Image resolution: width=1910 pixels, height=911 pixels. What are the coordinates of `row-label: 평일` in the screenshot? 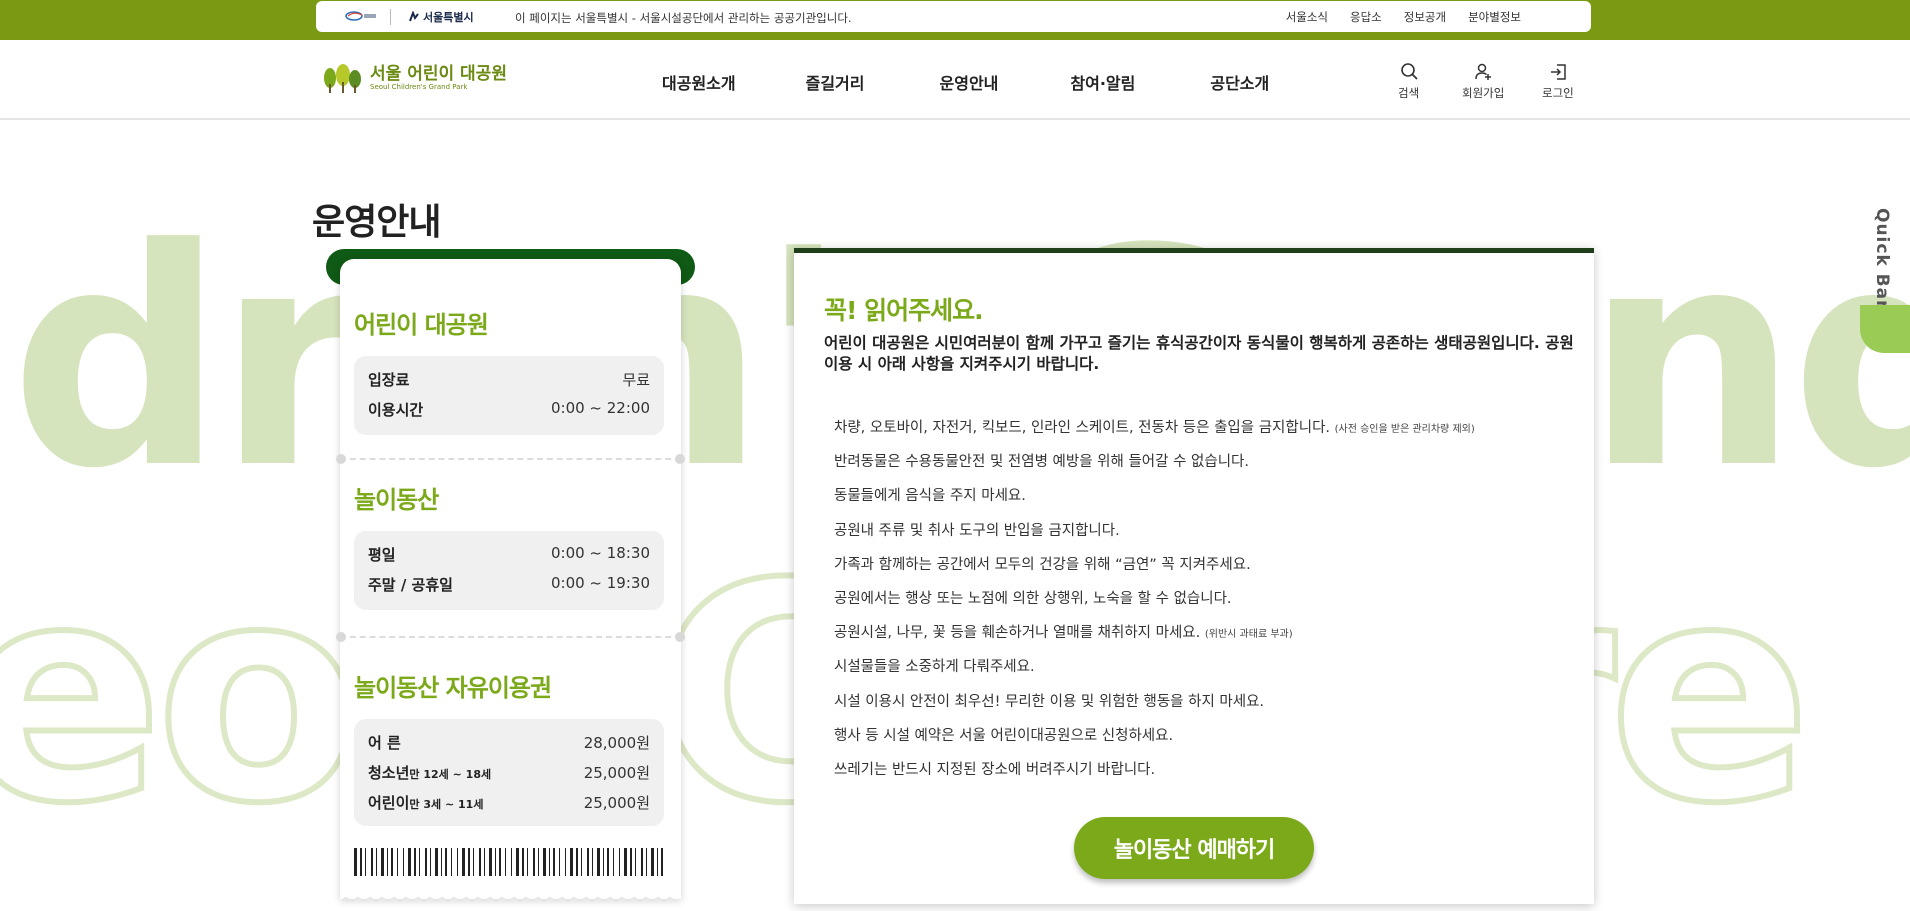 It's located at (382, 555).